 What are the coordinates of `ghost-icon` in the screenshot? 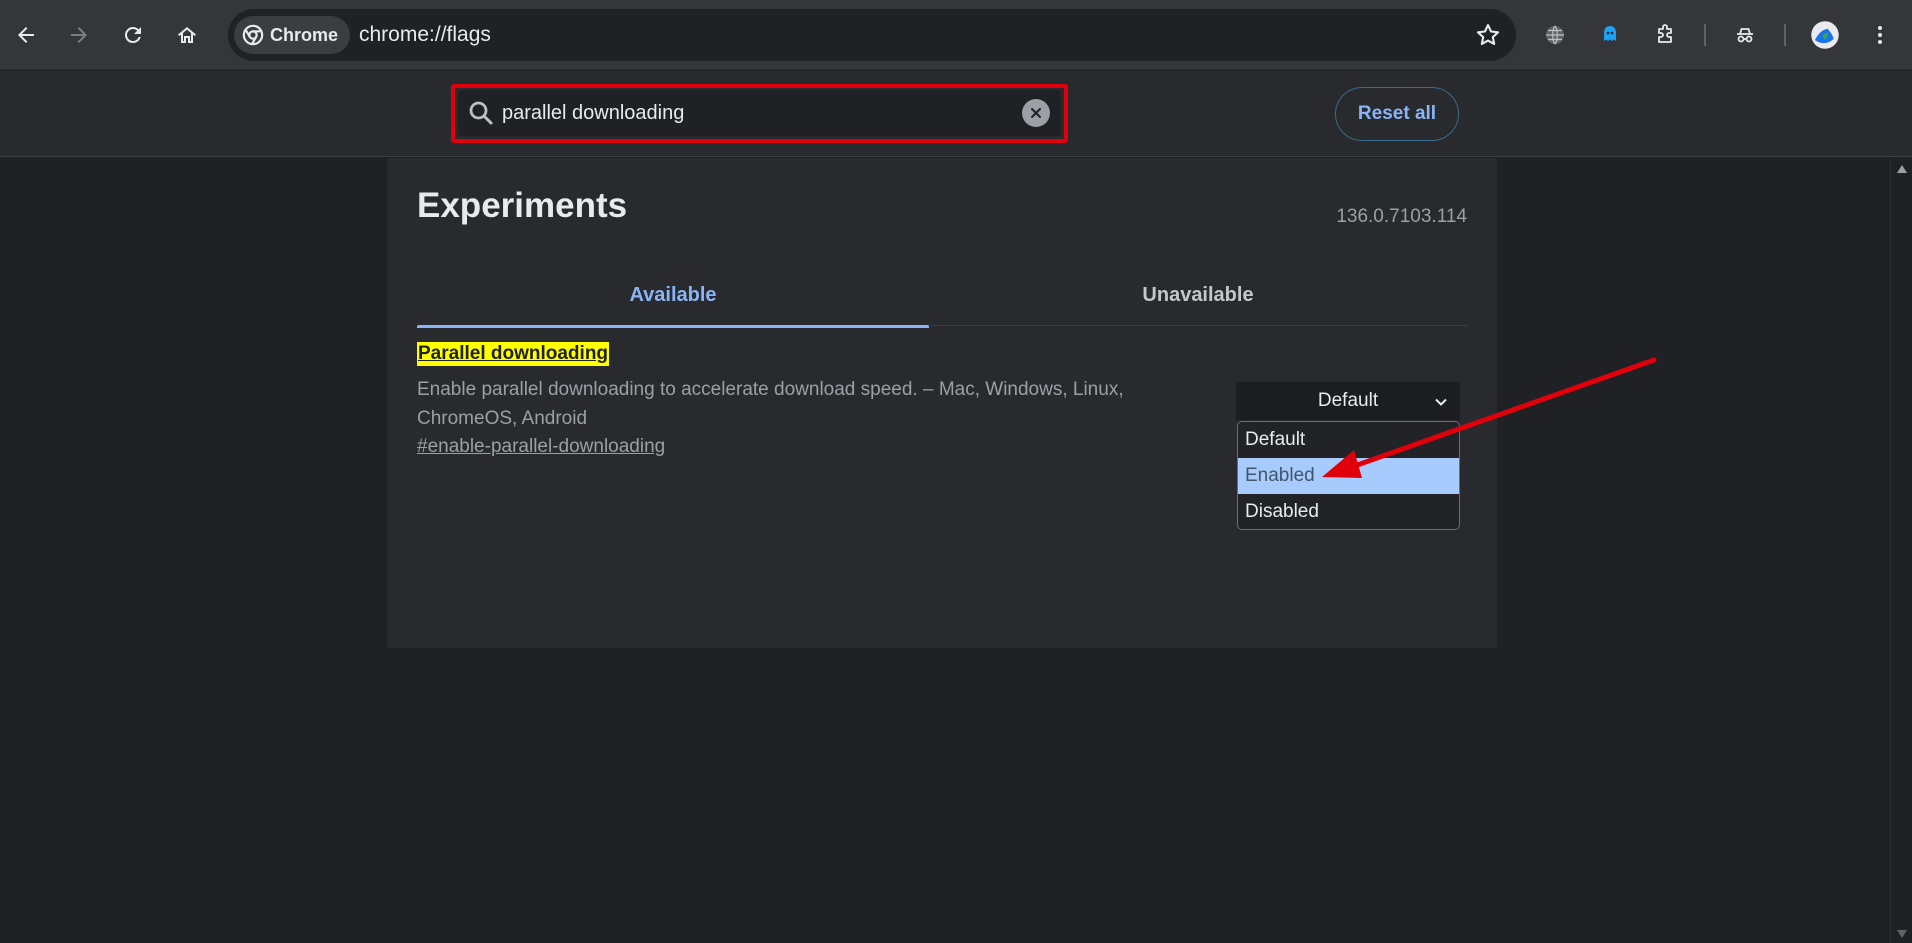 It's located at (1610, 33).